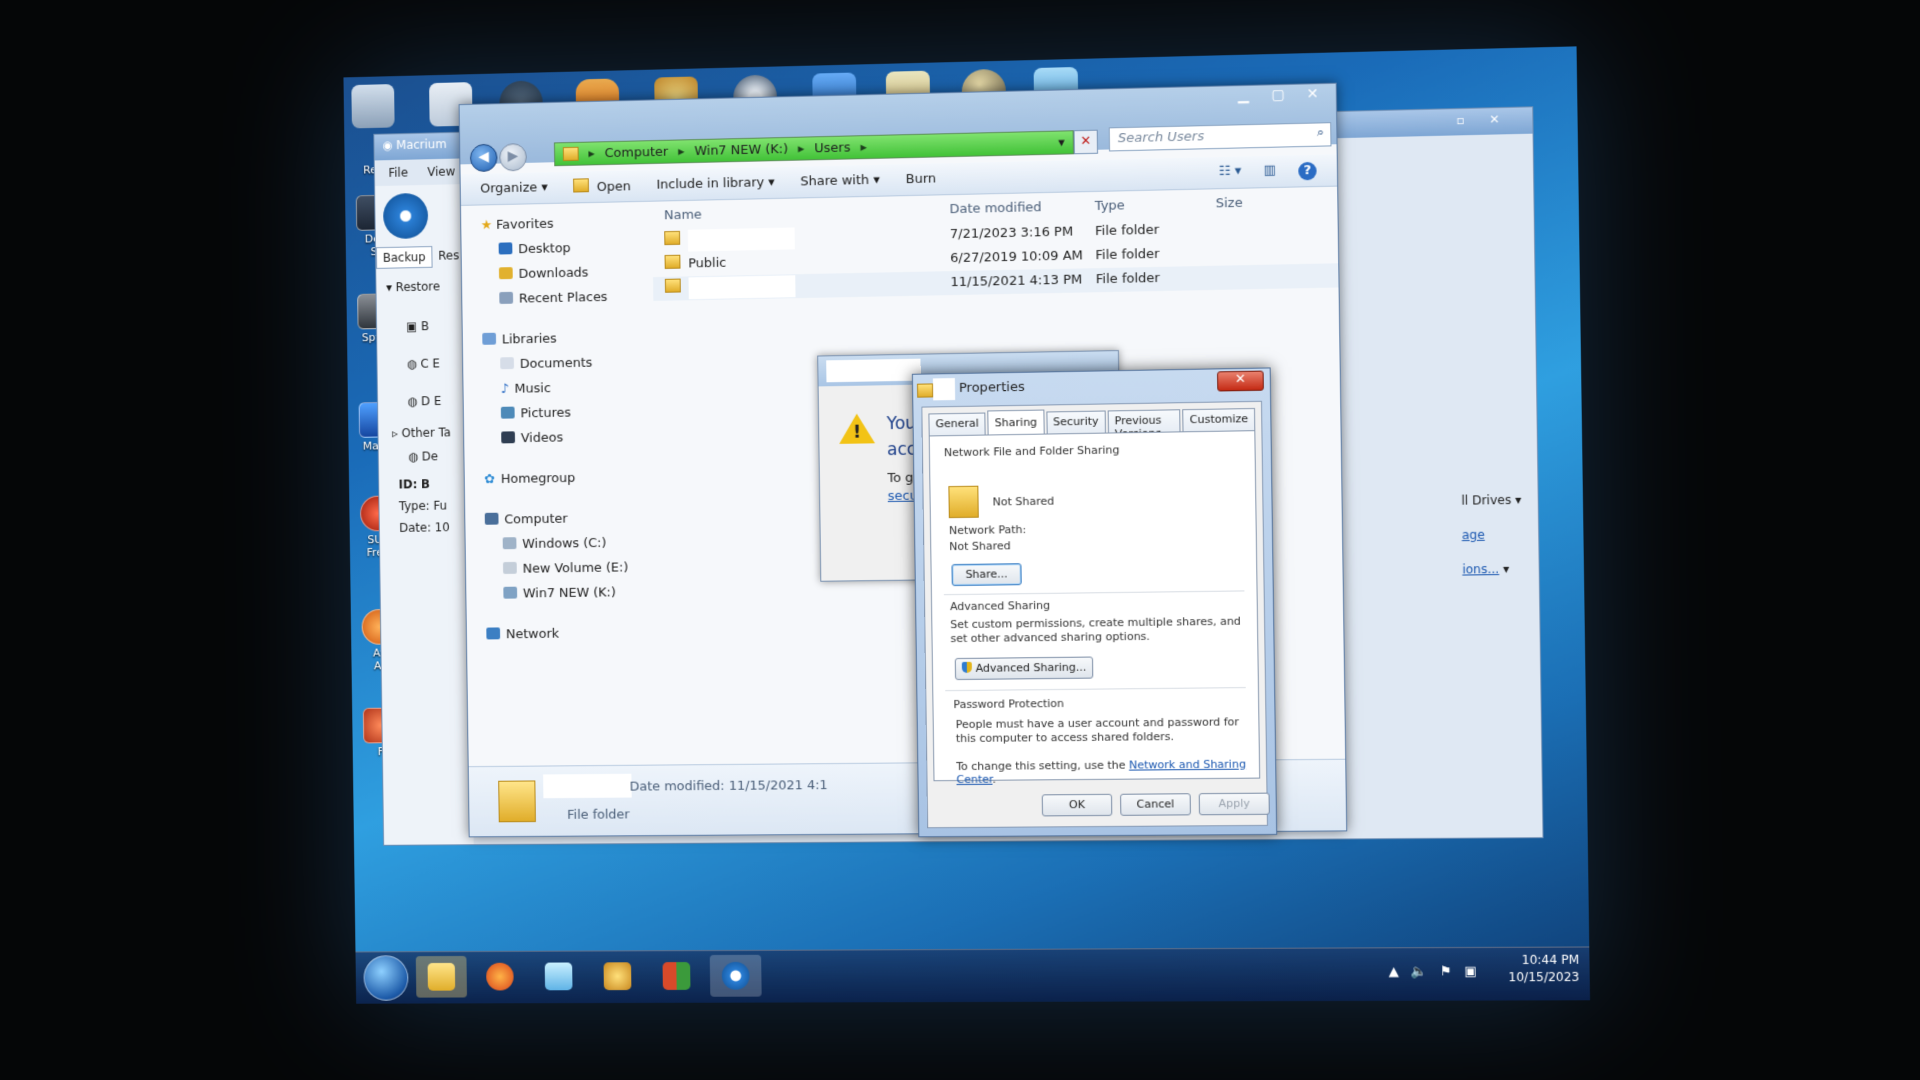 Image resolution: width=1920 pixels, height=1080 pixels. Describe the element at coordinates (1022, 208) in the screenshot. I see `column-date-modified: Date modified` at that location.